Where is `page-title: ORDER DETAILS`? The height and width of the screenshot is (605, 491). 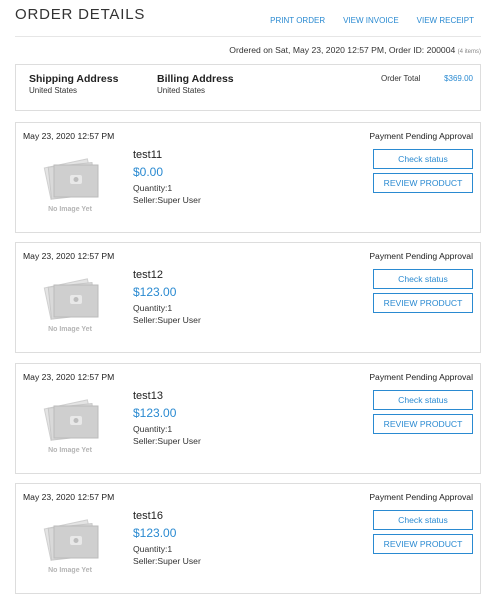
page-title: ORDER DETAILS is located at coordinates (80, 14).